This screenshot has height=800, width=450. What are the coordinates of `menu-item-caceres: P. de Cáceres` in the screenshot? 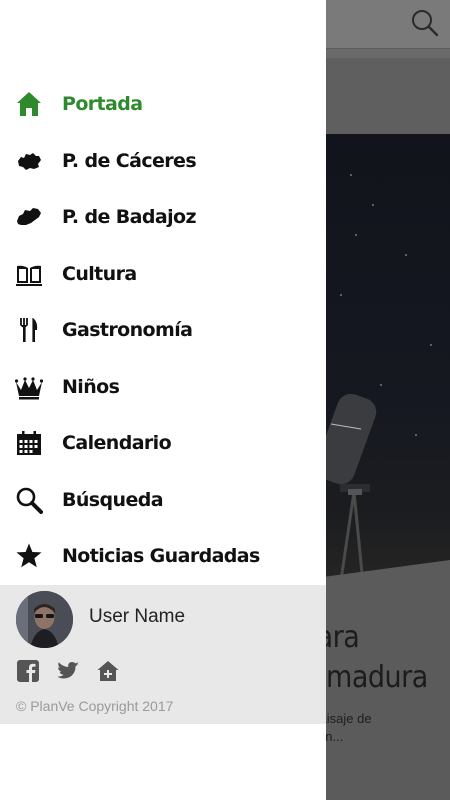 It's located at (163, 161).